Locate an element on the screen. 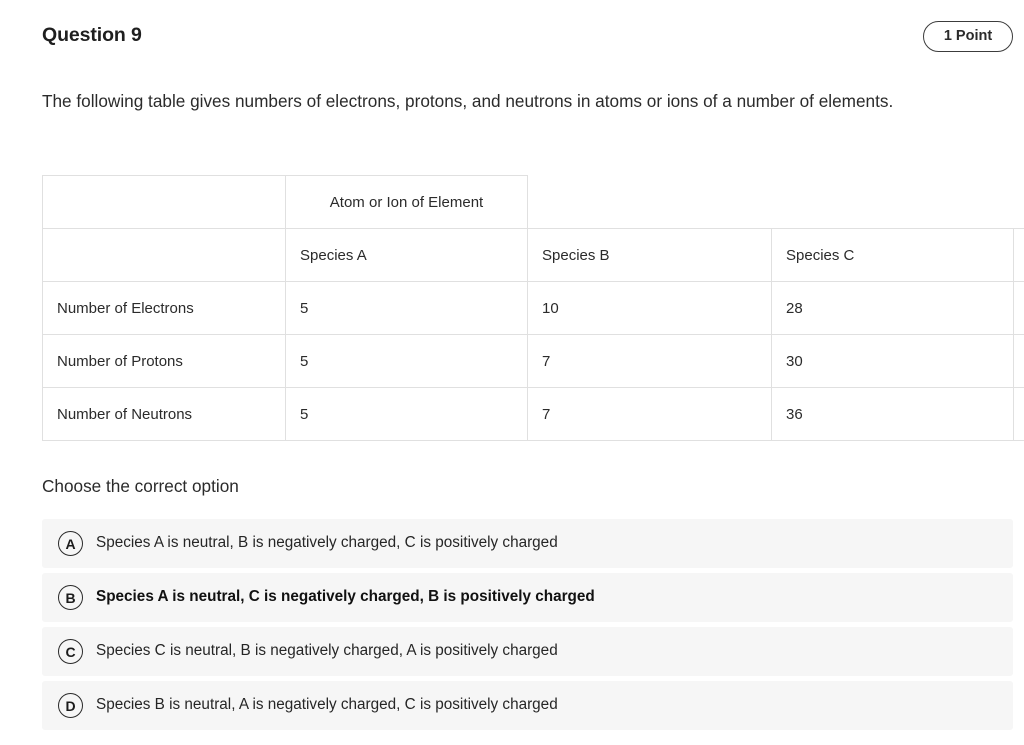 The image size is (1024, 745). table-row-label-electrons: Number of Electrons is located at coordinates (164, 308).